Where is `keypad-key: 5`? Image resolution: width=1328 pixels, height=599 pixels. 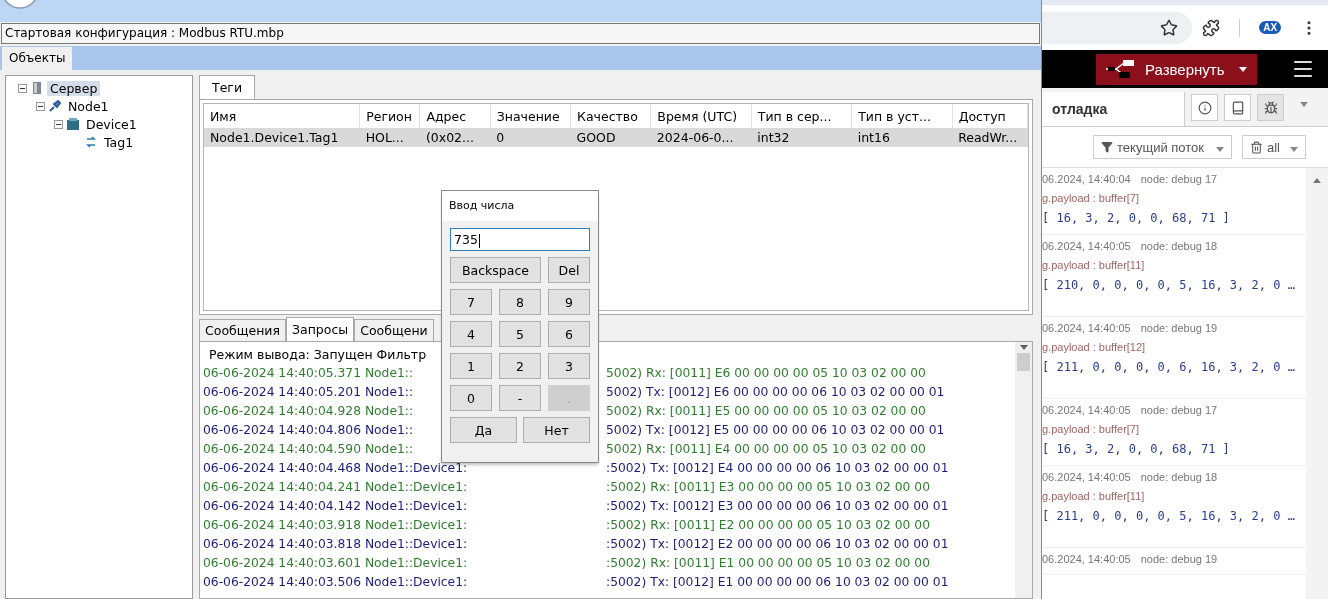 keypad-key: 5 is located at coordinates (520, 334).